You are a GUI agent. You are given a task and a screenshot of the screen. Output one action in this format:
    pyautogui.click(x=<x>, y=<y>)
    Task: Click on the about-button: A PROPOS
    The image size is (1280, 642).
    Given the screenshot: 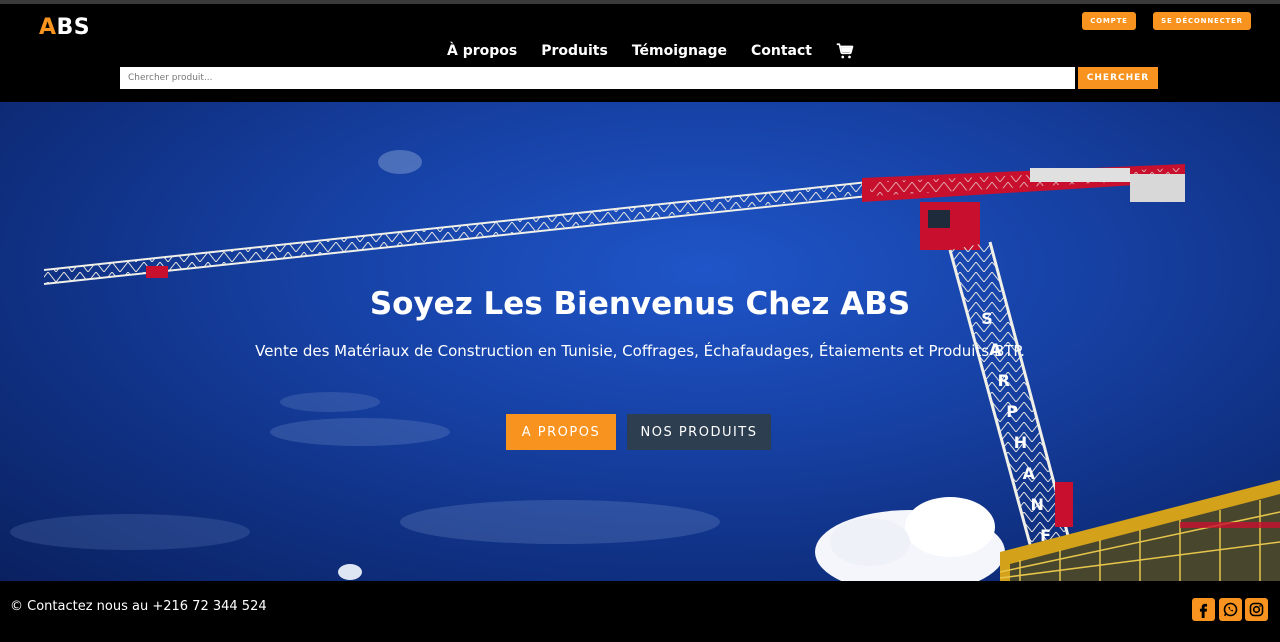 What is the action you would take?
    pyautogui.click(x=561, y=432)
    